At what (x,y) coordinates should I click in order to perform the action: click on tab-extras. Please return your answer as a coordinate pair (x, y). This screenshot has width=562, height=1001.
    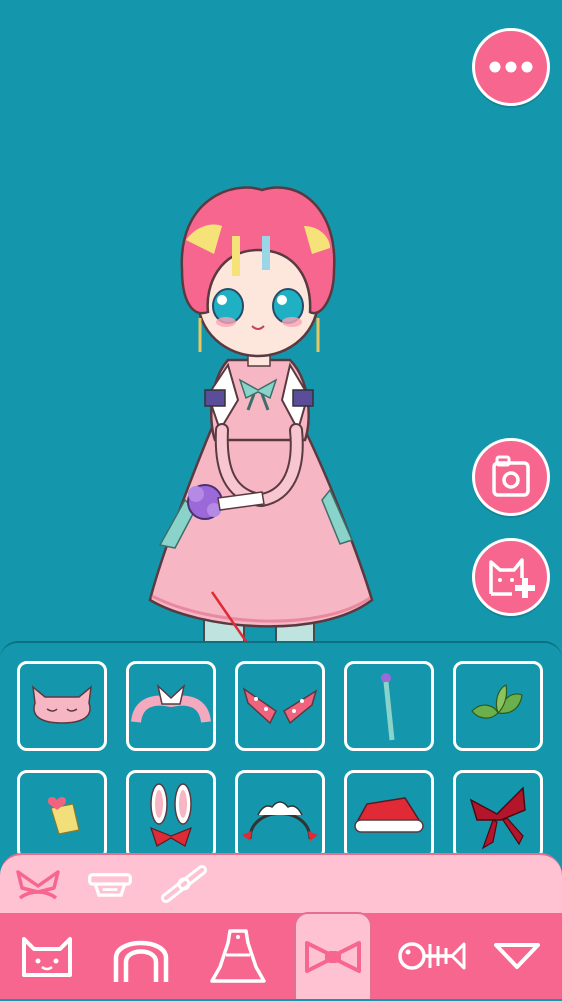
    Looking at the image, I should click on (431, 956).